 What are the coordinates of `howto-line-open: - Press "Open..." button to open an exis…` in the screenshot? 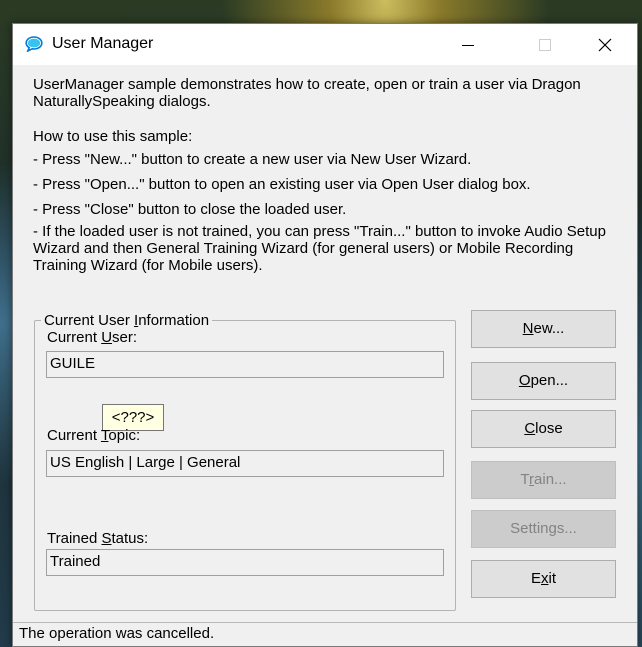 It's located at (282, 184).